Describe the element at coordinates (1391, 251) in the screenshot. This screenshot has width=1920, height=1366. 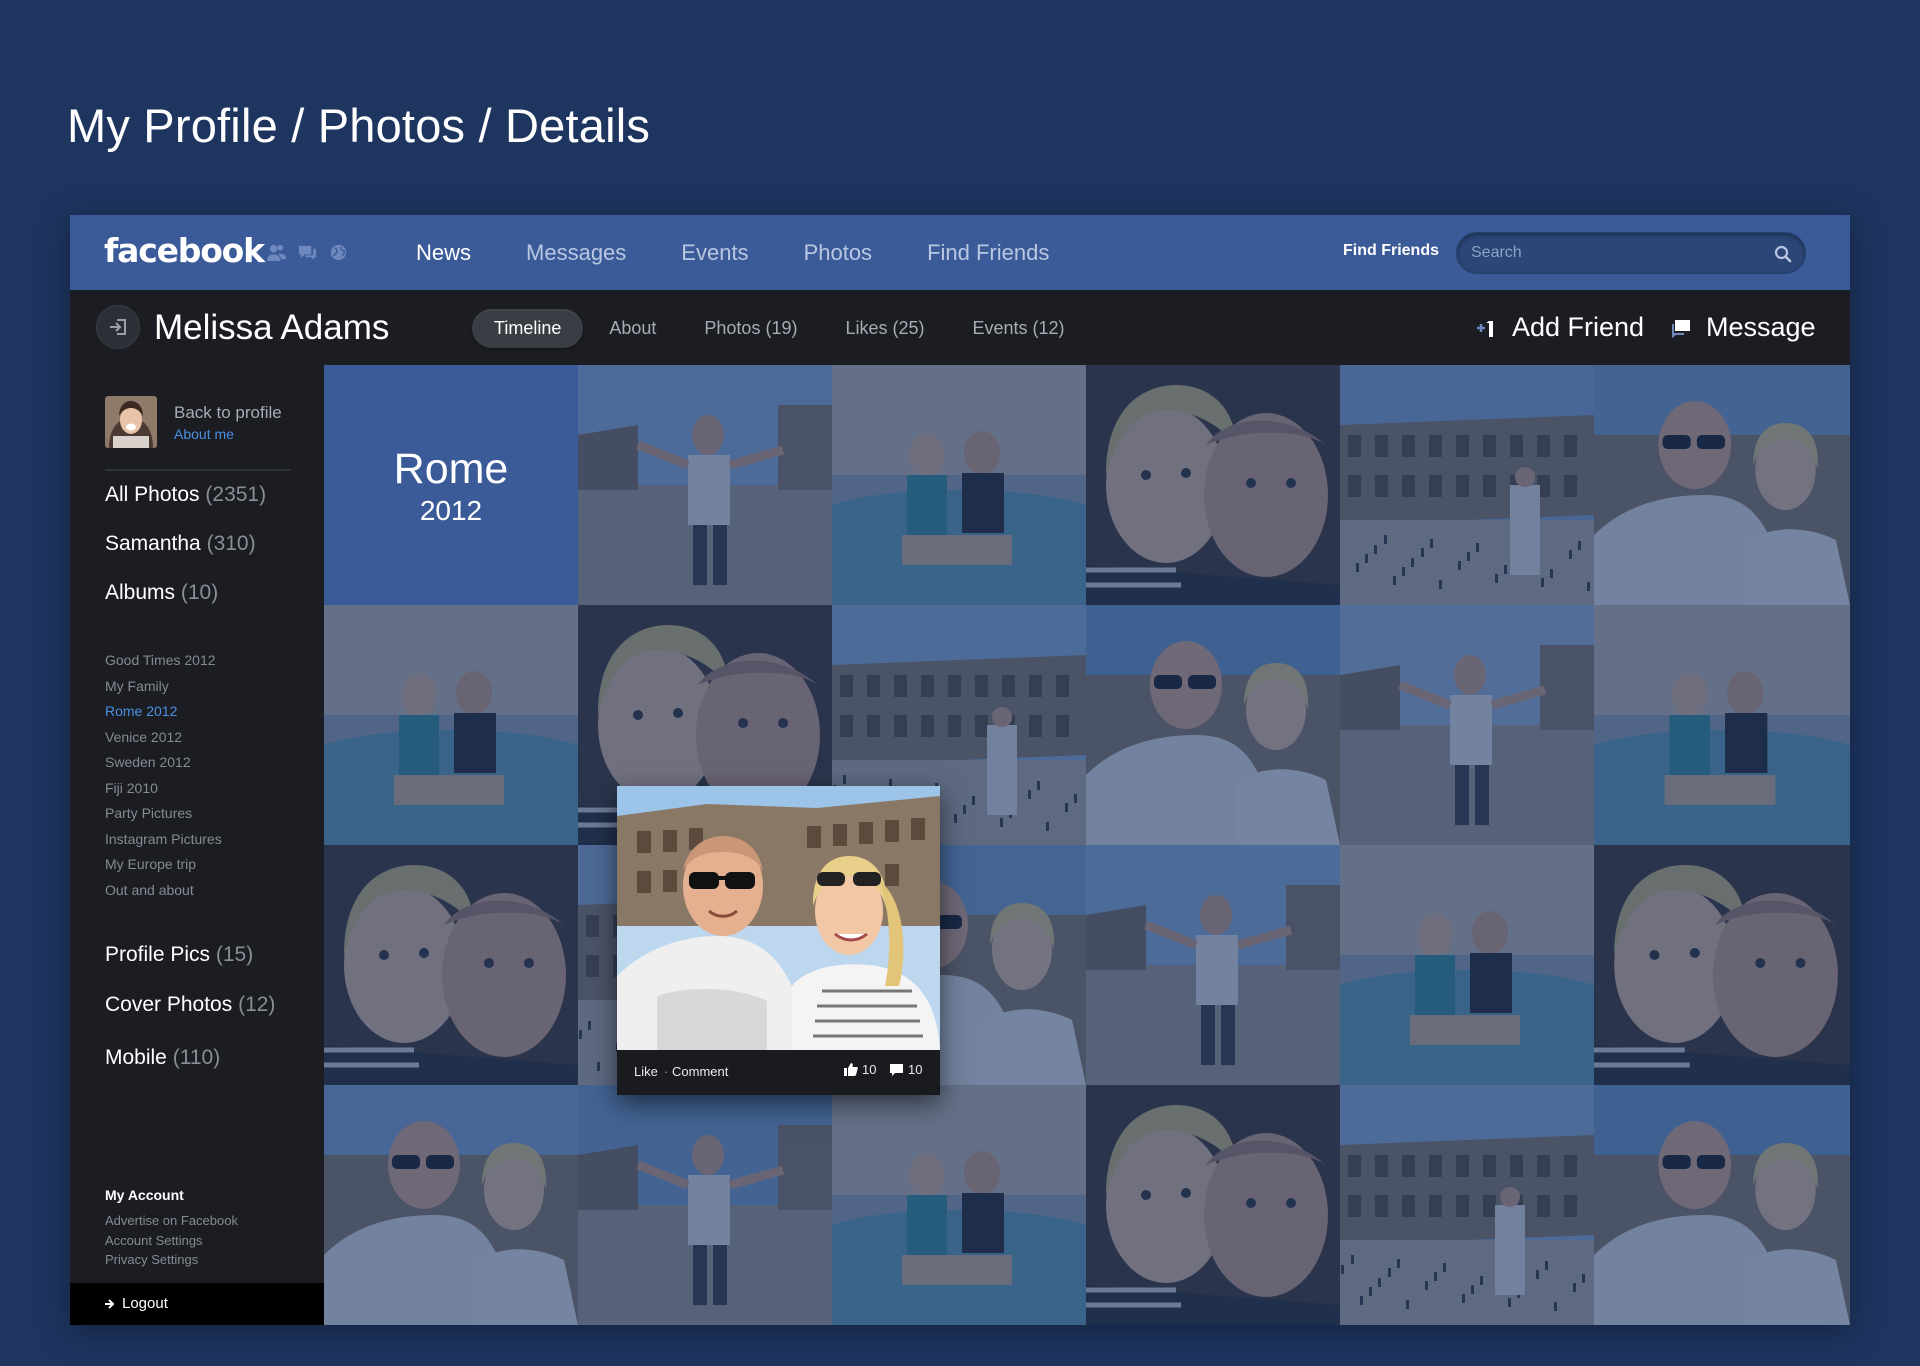
I see `find-friends-link: Find Friends` at that location.